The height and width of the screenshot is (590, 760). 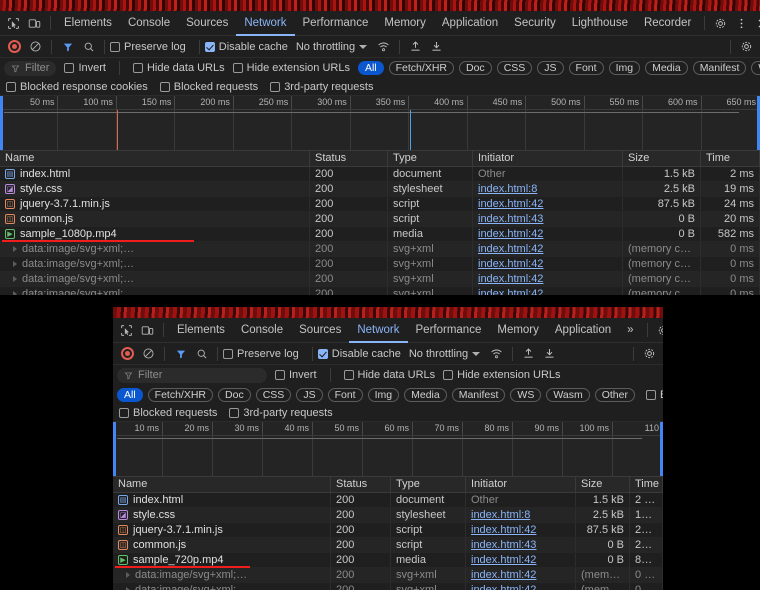 I want to click on timeline-selection-right-handle, so click(x=661, y=449).